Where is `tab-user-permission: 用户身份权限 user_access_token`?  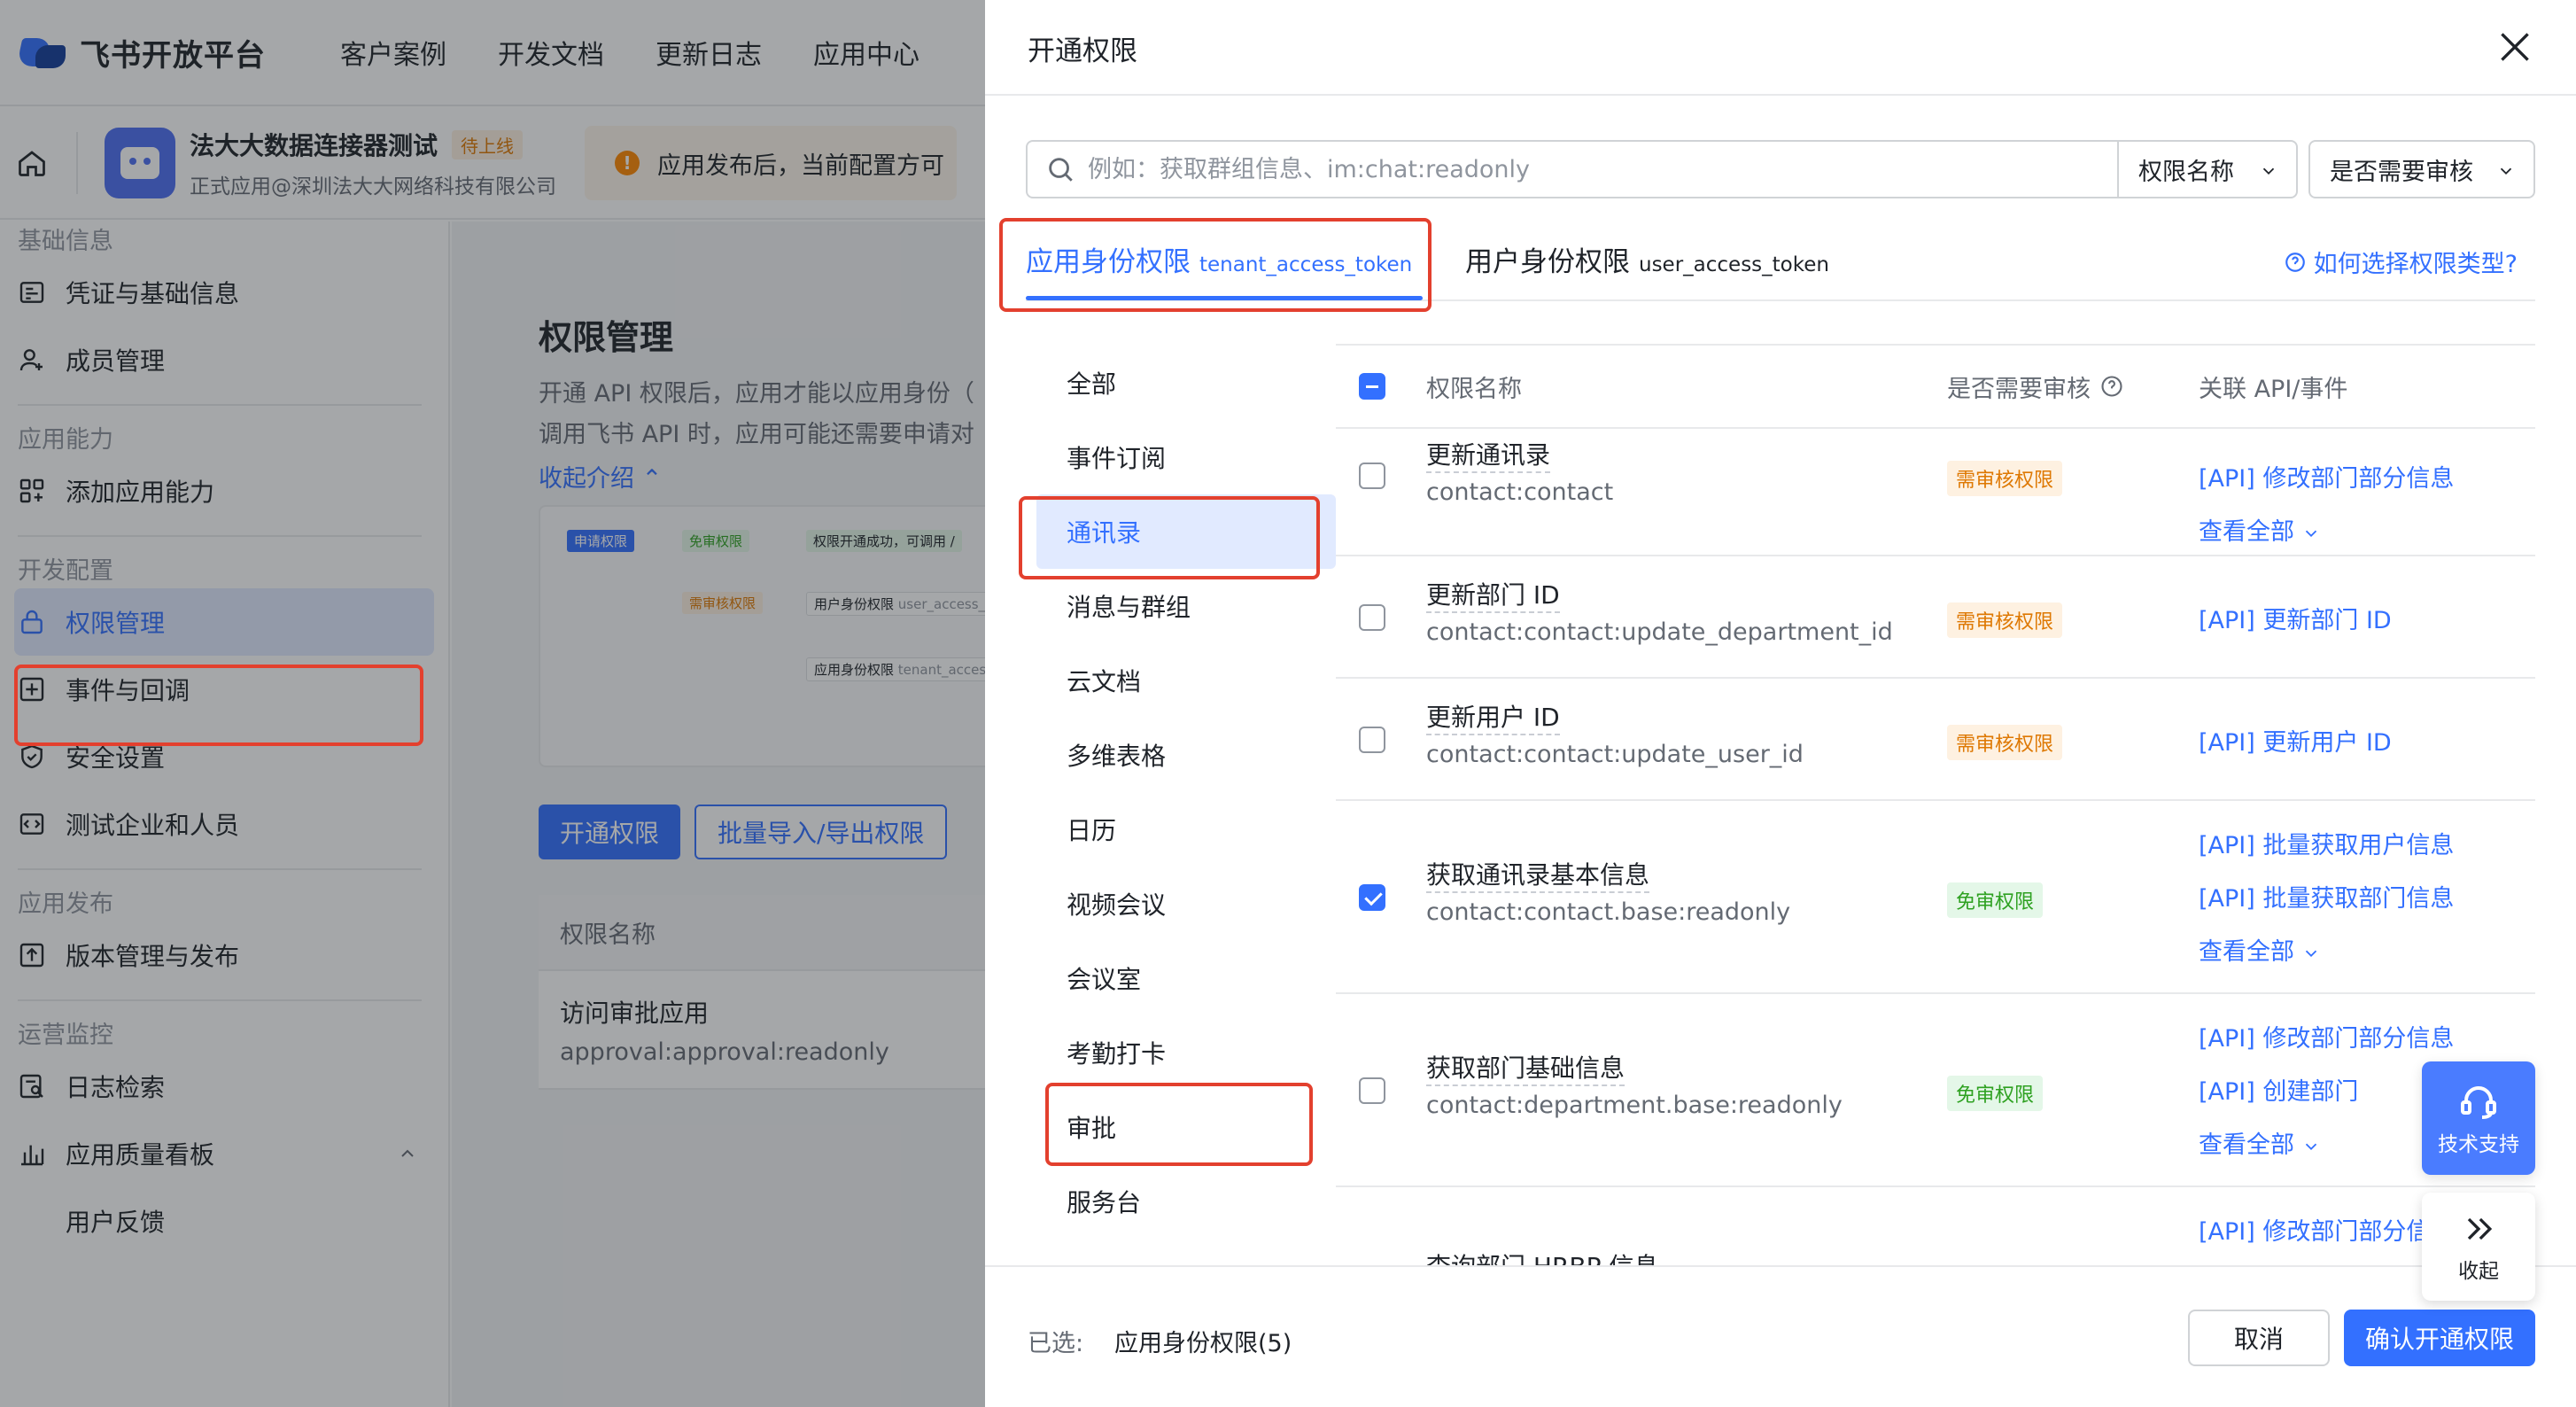 tab-user-permission: 用户身份权限 user_access_token is located at coordinates (1647, 259).